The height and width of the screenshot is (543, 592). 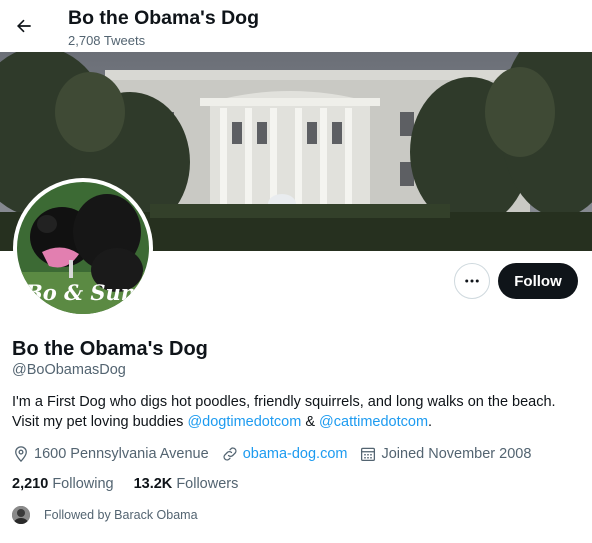 What do you see at coordinates (30, 484) in the screenshot?
I see `following-count: 2,210` at bounding box center [30, 484].